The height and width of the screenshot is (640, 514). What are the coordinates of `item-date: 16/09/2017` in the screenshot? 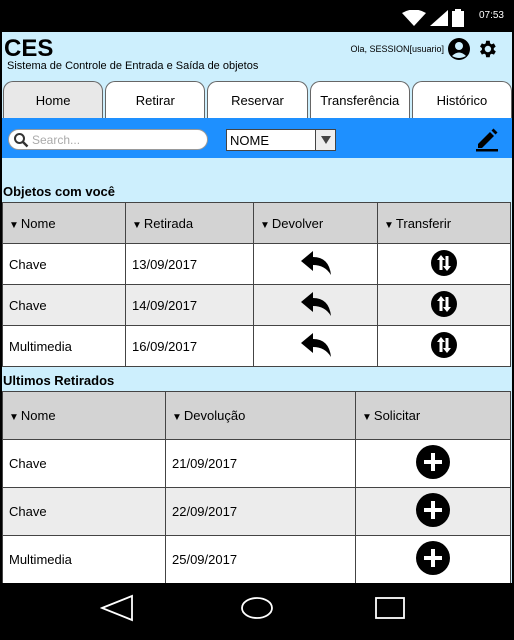 It's located at (189, 346).